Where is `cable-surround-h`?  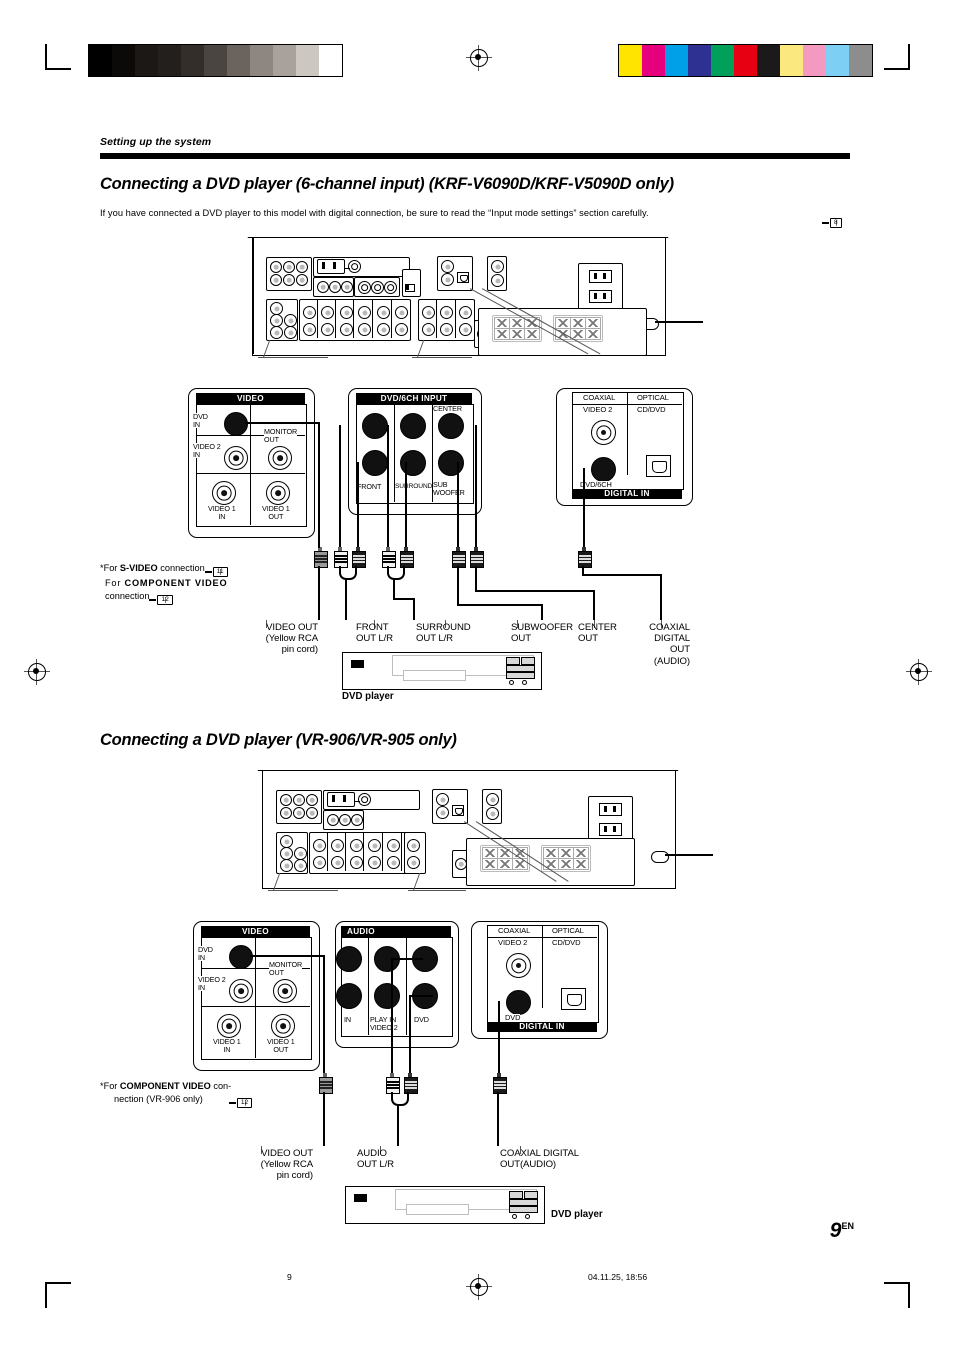 cable-surround-h is located at coordinates (404, 599).